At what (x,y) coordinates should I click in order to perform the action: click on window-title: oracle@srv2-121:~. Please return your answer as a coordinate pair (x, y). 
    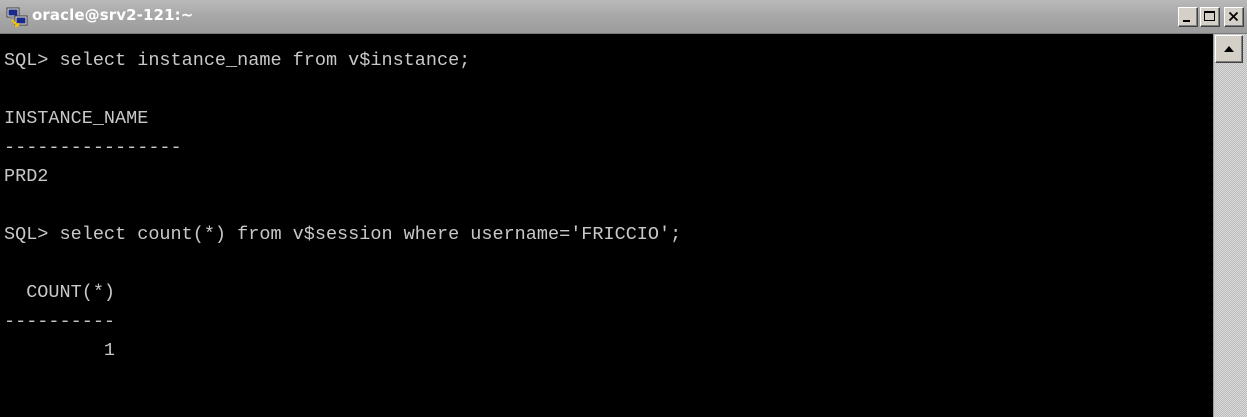
    Looking at the image, I should click on (113, 15).